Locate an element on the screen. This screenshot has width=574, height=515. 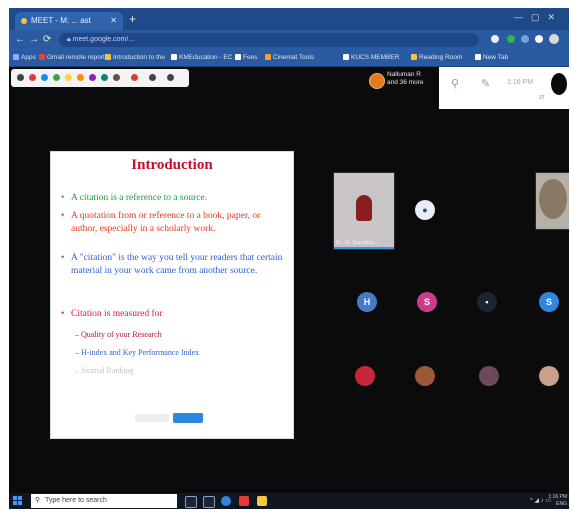
bookmark-item: Introduction to the is located at coordinates (135, 58).